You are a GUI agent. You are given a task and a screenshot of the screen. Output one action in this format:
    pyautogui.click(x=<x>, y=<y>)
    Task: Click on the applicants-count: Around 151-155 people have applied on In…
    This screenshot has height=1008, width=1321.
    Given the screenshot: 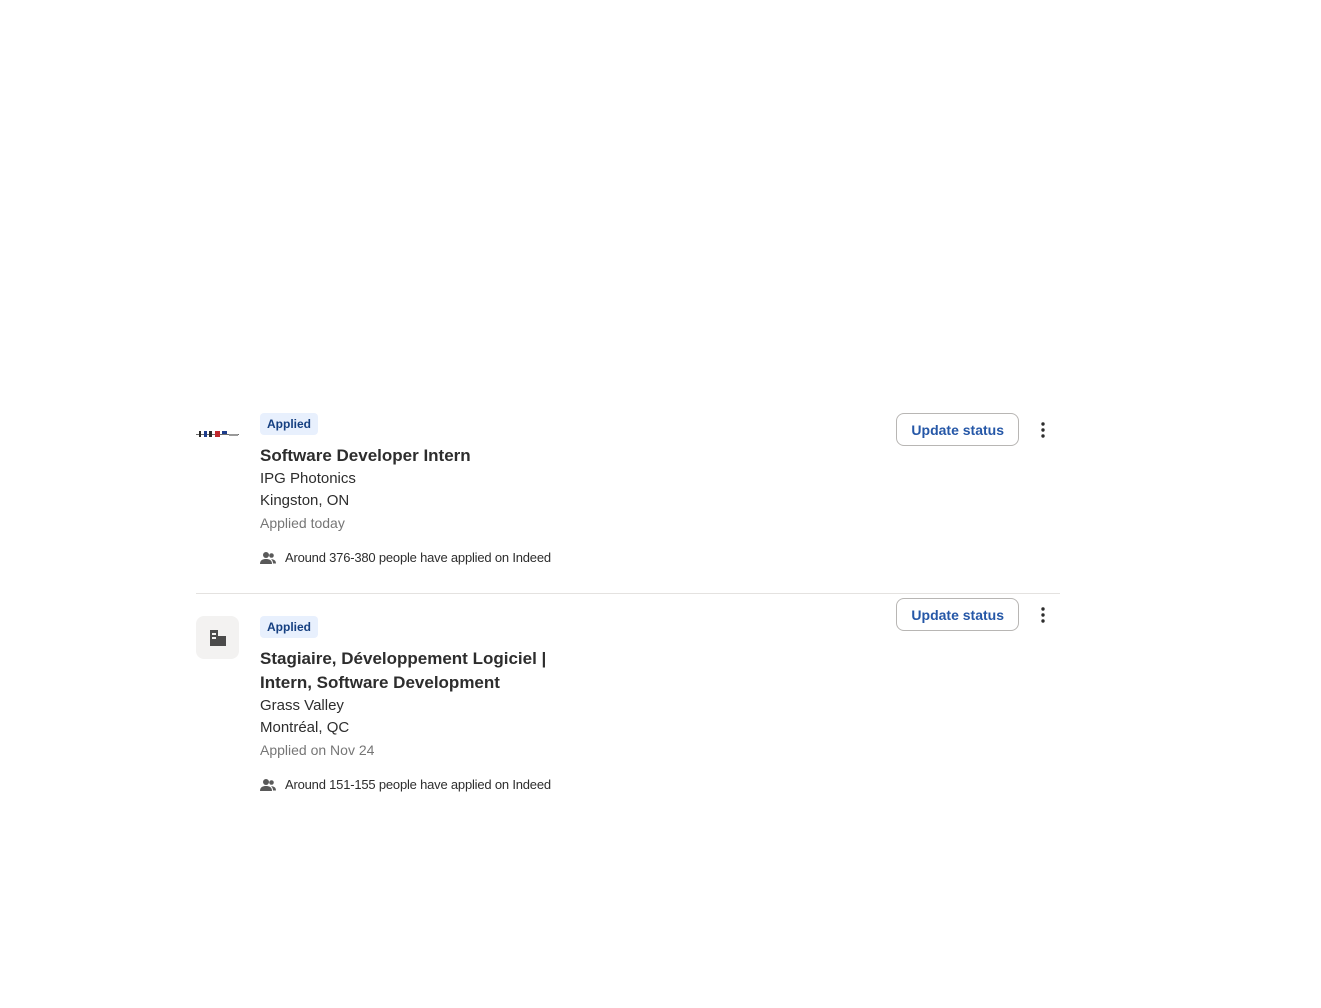 What is the action you would take?
    pyautogui.click(x=660, y=784)
    